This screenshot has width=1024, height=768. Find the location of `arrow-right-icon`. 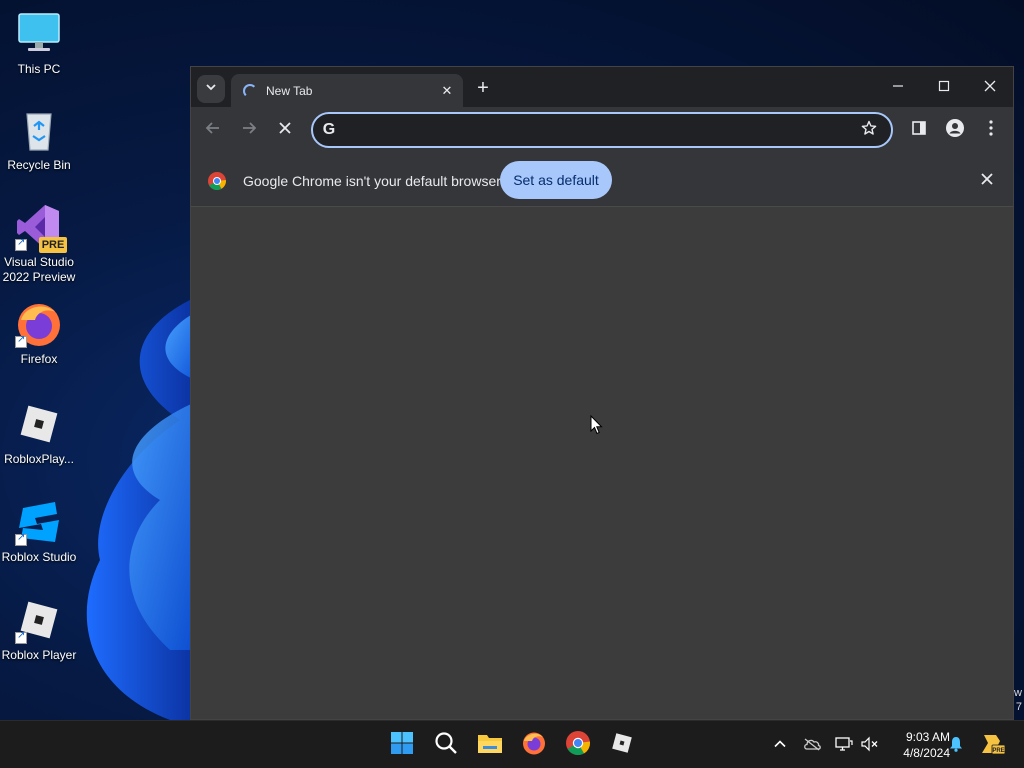

arrow-right-icon is located at coordinates (249, 130).